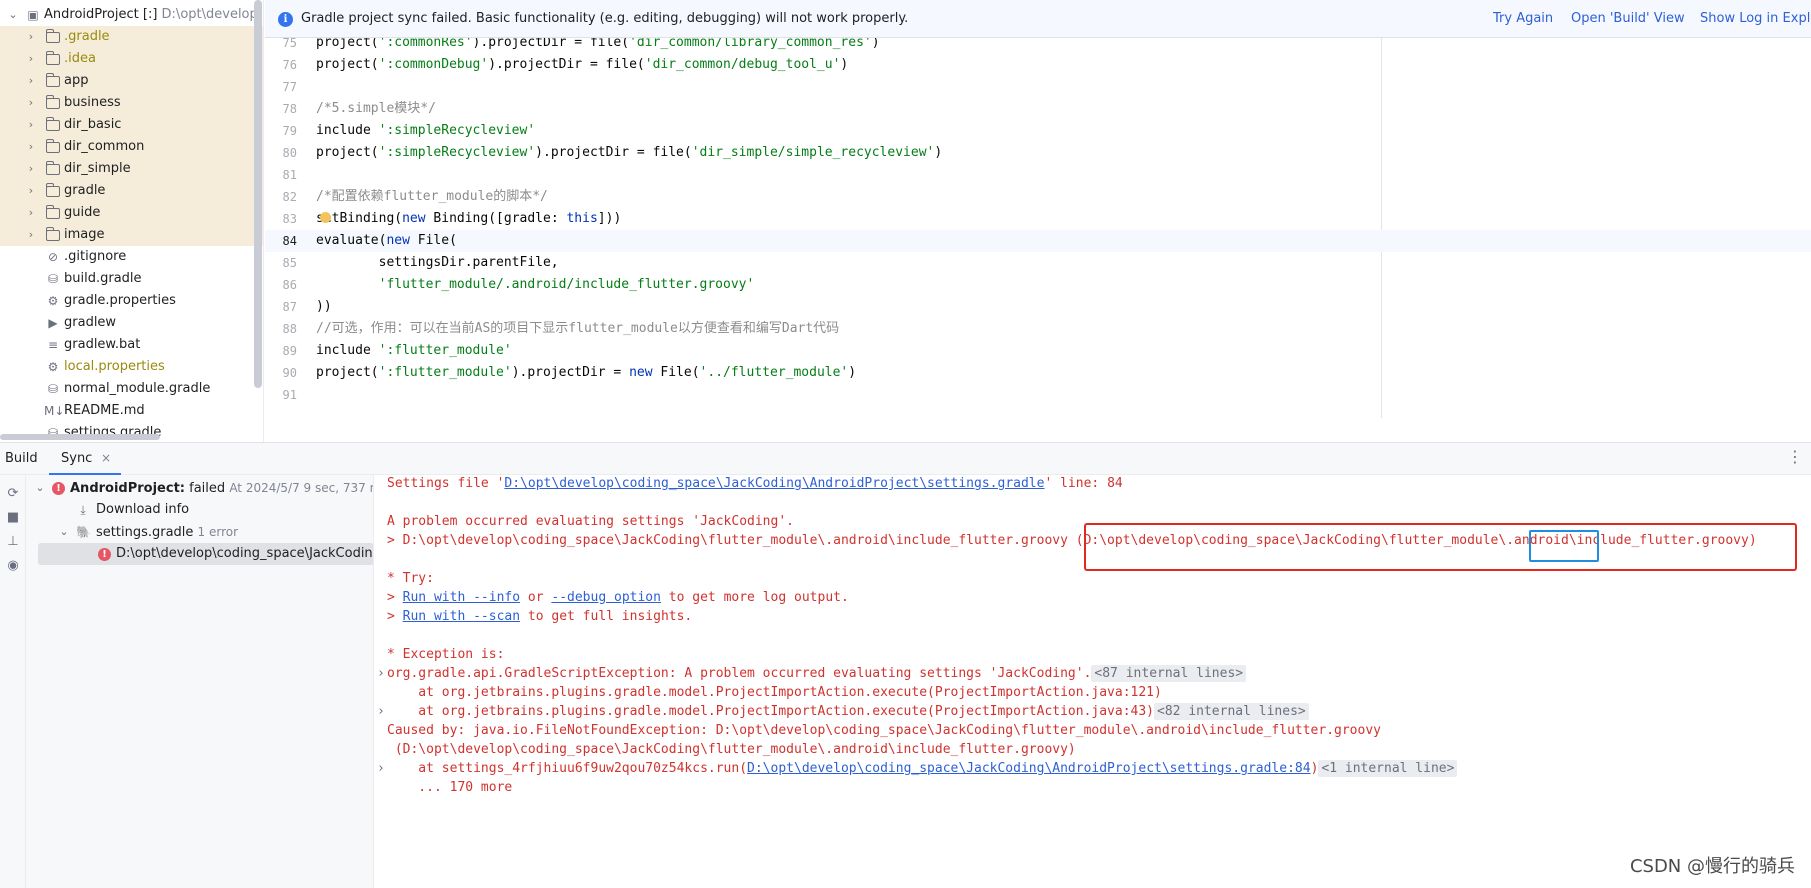 This screenshot has height=888, width=1811. What do you see at coordinates (1038, 395) in the screenshot?
I see `code-line: 91` at bounding box center [1038, 395].